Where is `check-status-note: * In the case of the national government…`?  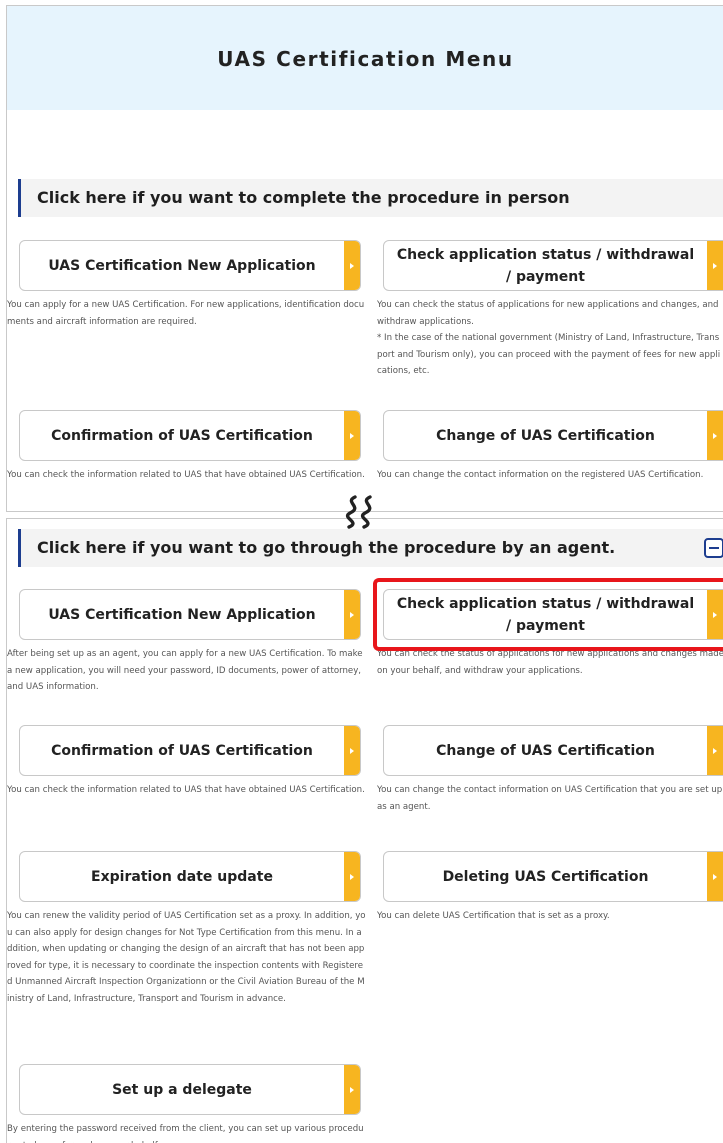 check-status-note: * In the case of the national government… is located at coordinates (549, 354).